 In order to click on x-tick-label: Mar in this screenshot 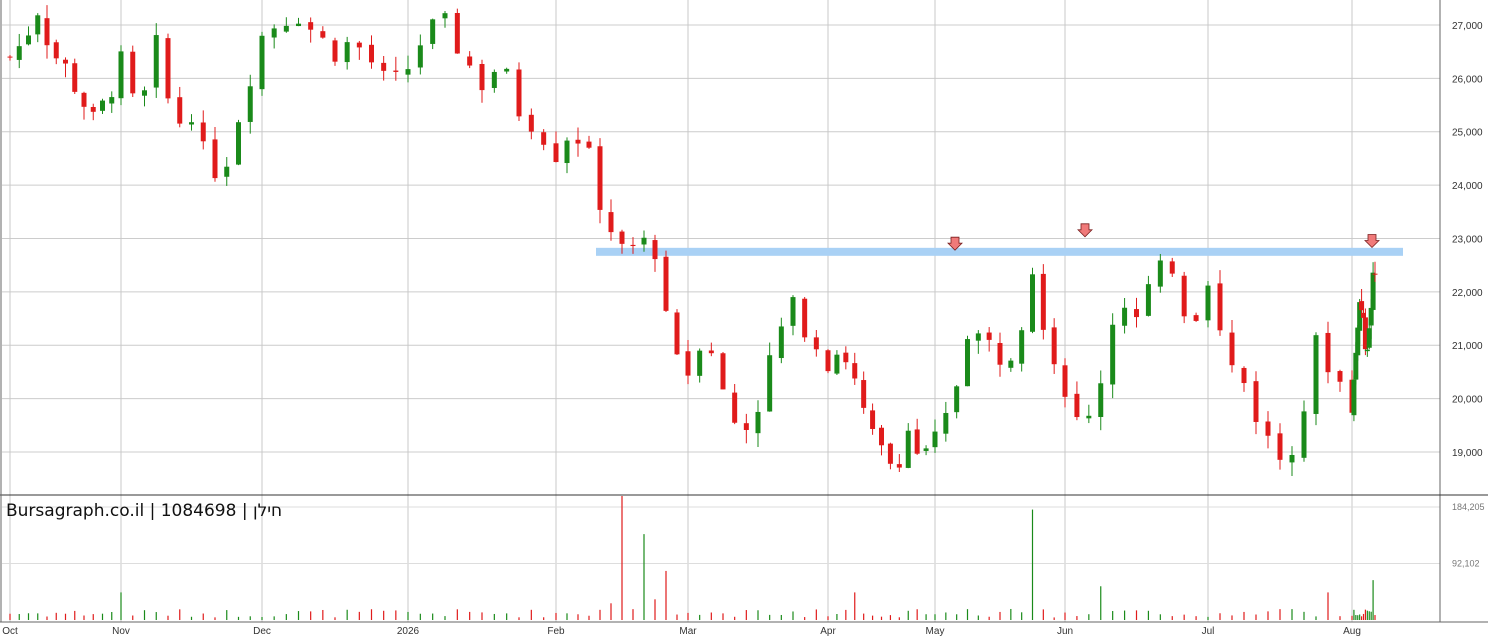, I will do `click(688, 631)`.